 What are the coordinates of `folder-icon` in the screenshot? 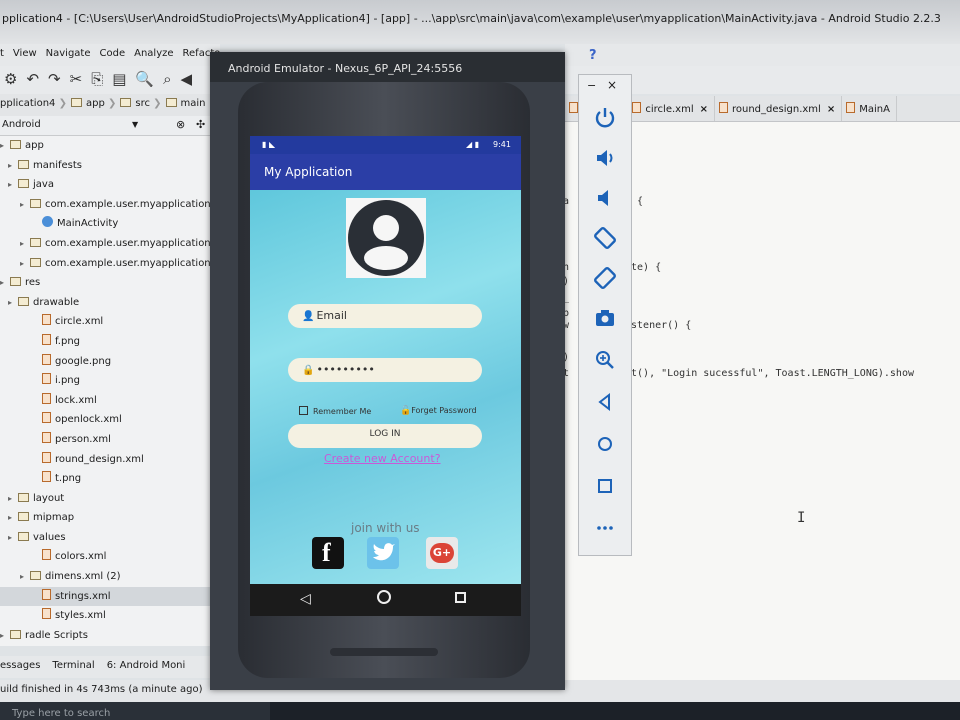 It's located at (15, 634).